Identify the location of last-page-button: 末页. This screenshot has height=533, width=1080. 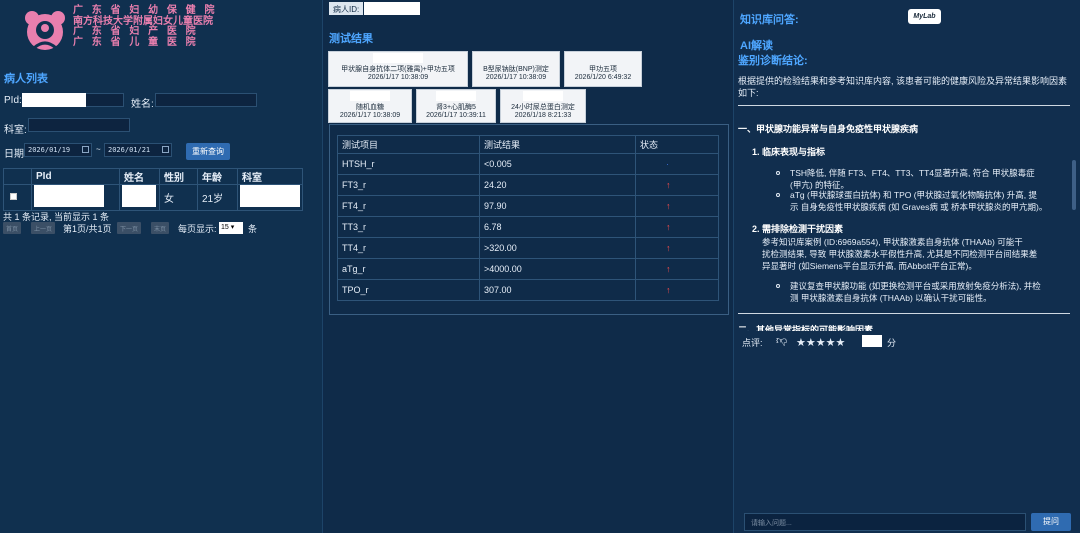
(160, 228).